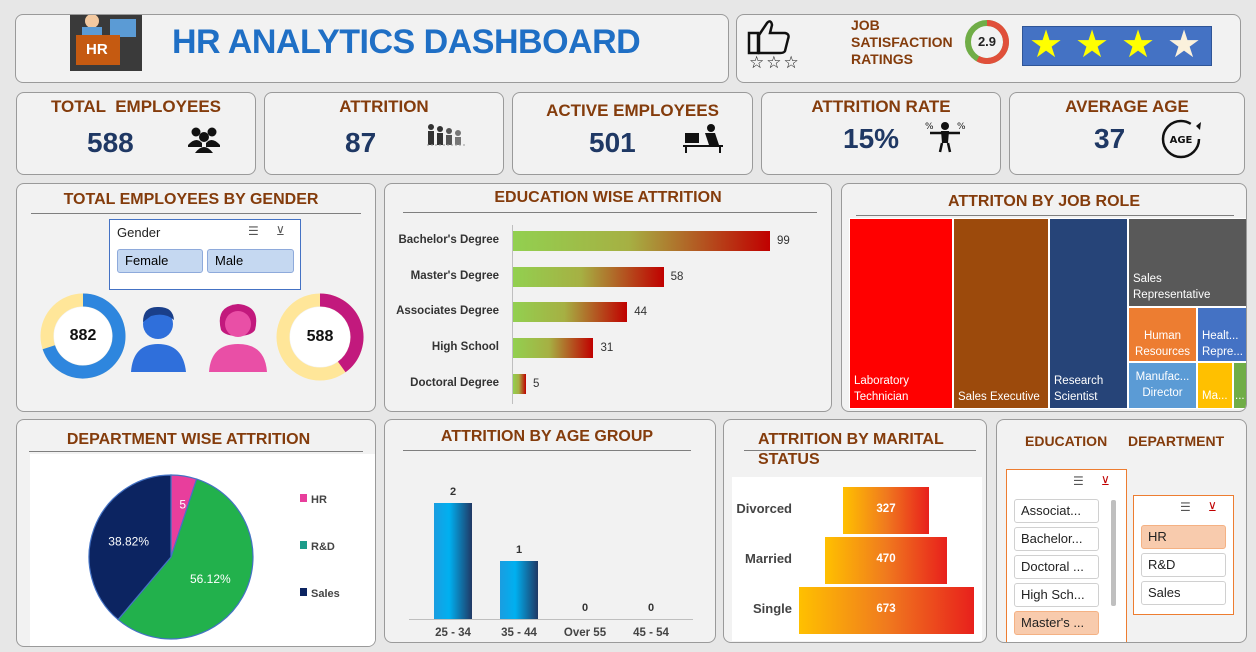 This screenshot has height=652, width=1256. What do you see at coordinates (454, 275) in the screenshot?
I see `bar-category-label: Master's Degree` at bounding box center [454, 275].